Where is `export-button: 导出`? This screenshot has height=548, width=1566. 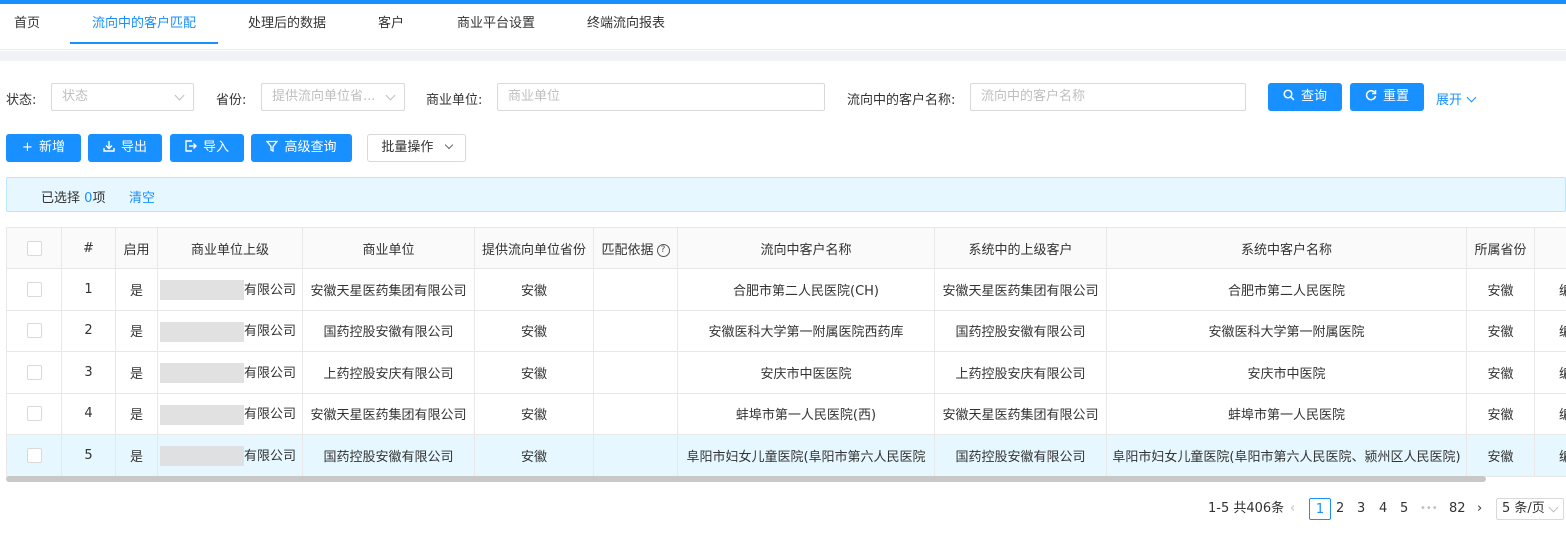 export-button: 导出 is located at coordinates (125, 148).